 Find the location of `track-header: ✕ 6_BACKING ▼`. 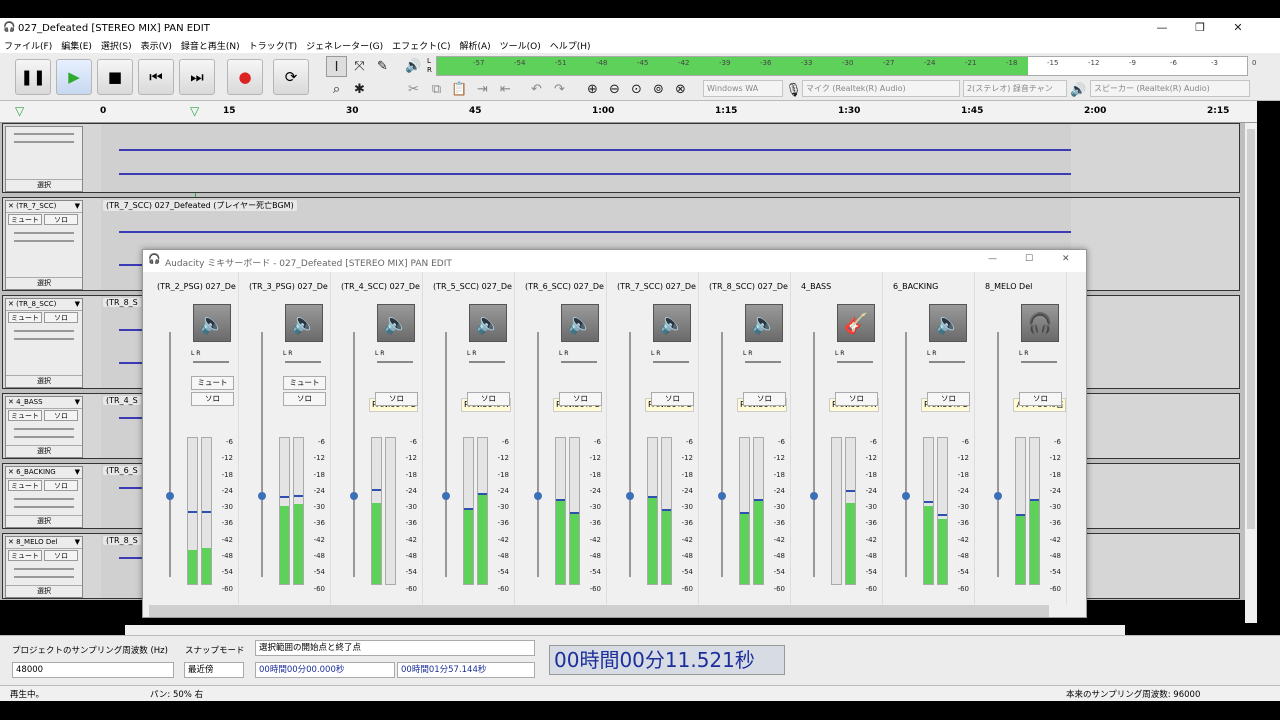

track-header: ✕ 6_BACKING ▼ is located at coordinates (44, 473).